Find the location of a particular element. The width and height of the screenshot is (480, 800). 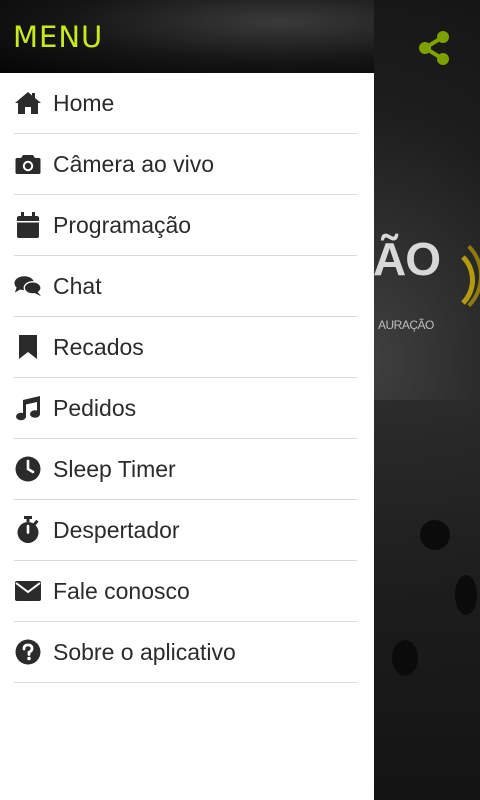

envelope-icon is located at coordinates (28, 591).